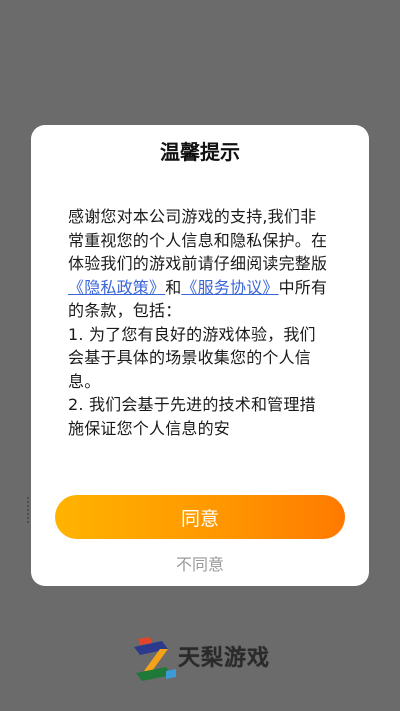 The height and width of the screenshot is (711, 400). Describe the element at coordinates (200, 517) in the screenshot. I see `agree-button: 同意` at that location.